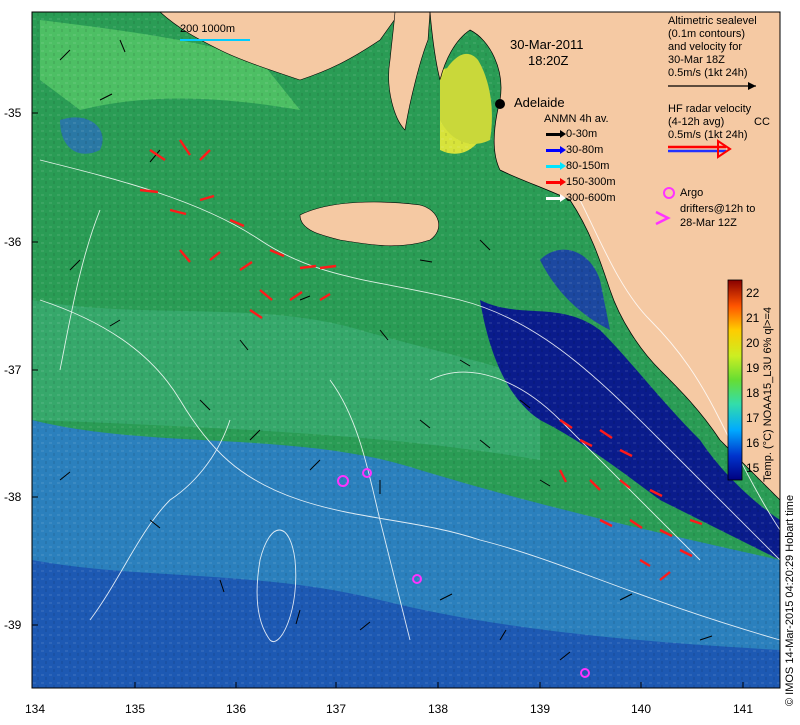  I want to click on x-tick-label: 138, so click(438, 709).